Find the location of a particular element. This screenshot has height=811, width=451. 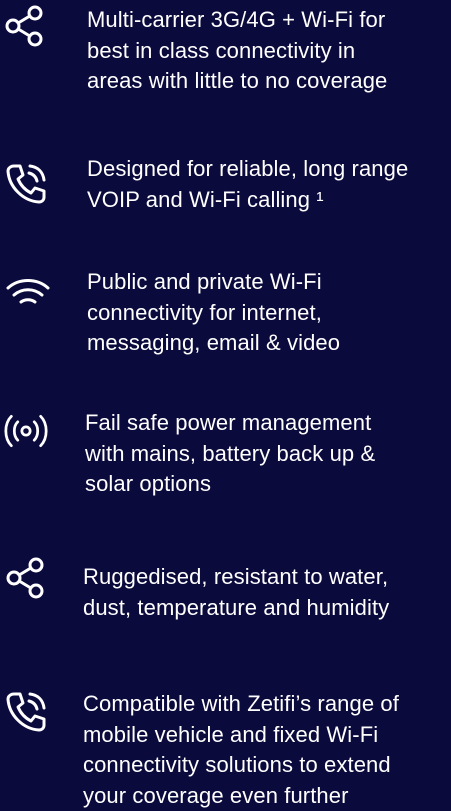

feature-line: best in class connectivity in is located at coordinates (221, 50).